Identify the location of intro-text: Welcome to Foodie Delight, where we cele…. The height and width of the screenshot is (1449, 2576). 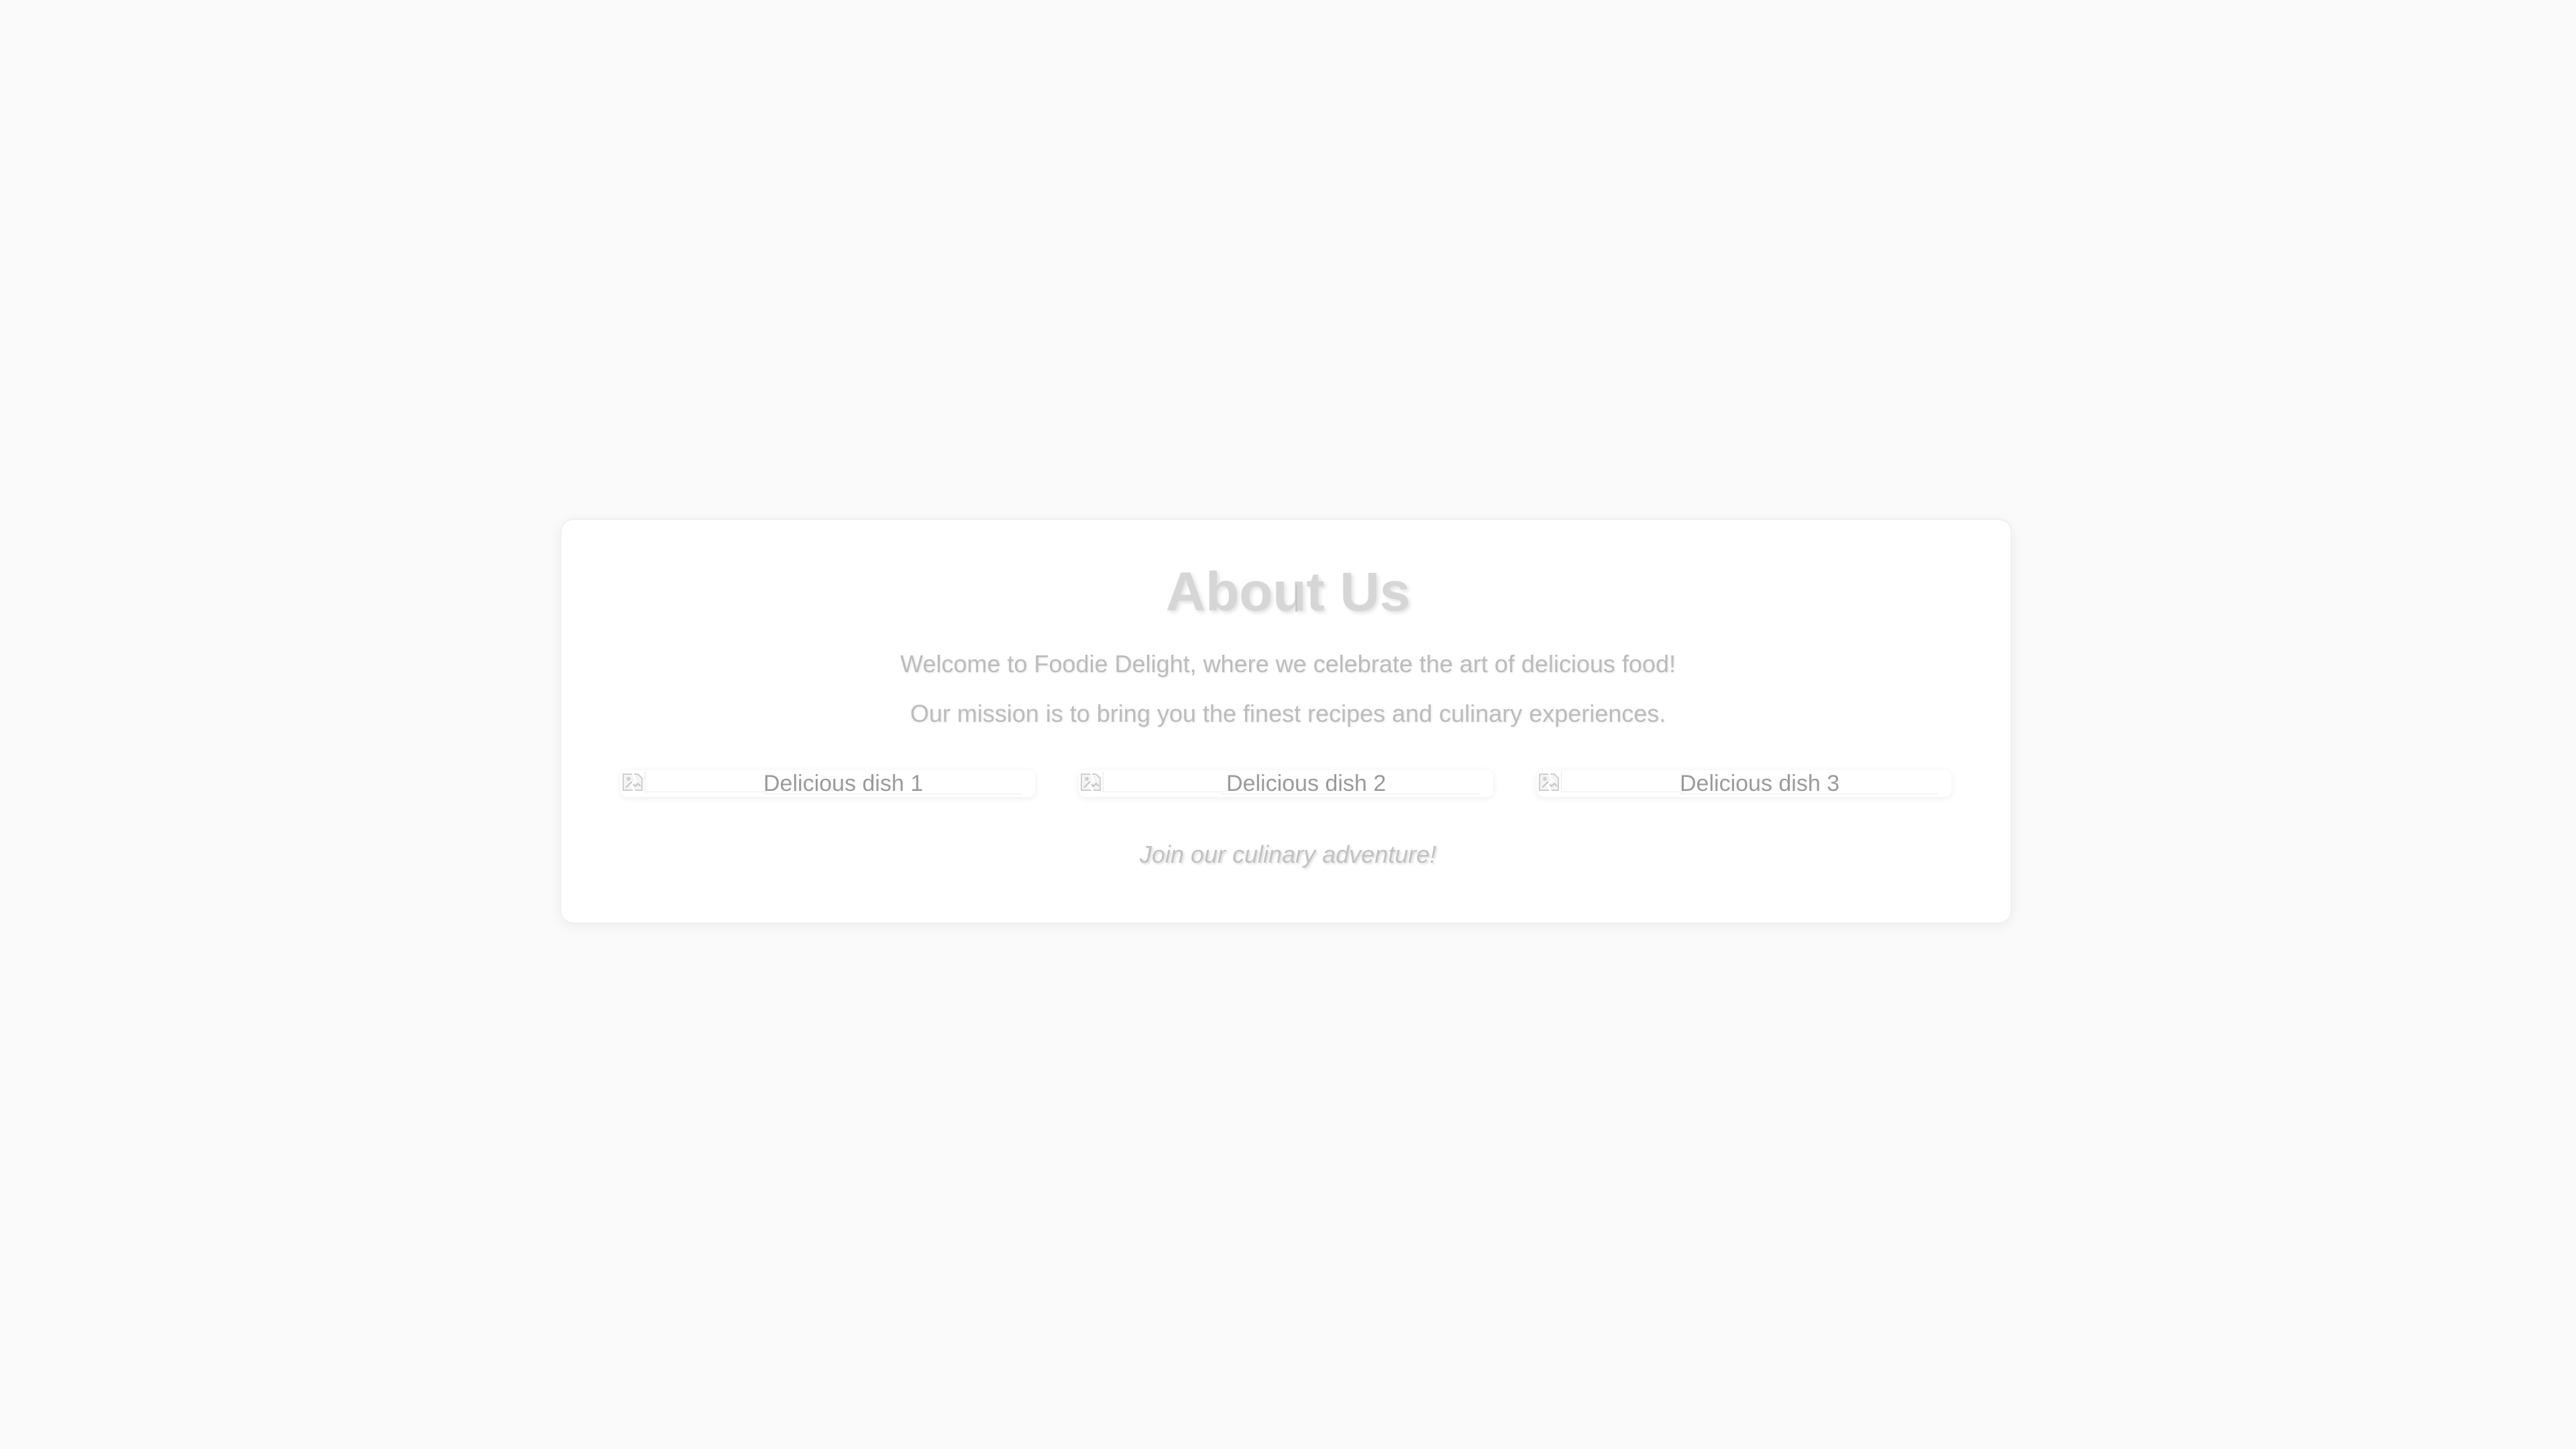
(1288, 664).